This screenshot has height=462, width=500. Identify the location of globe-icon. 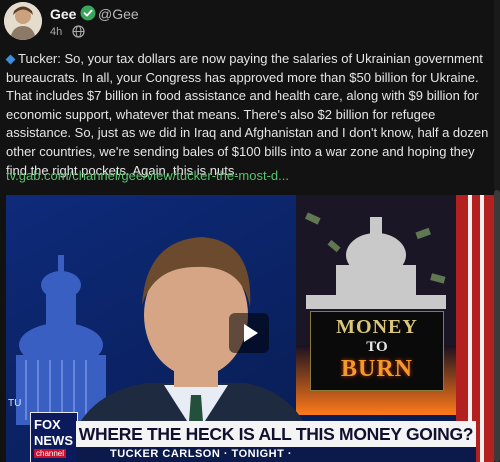
(78, 31).